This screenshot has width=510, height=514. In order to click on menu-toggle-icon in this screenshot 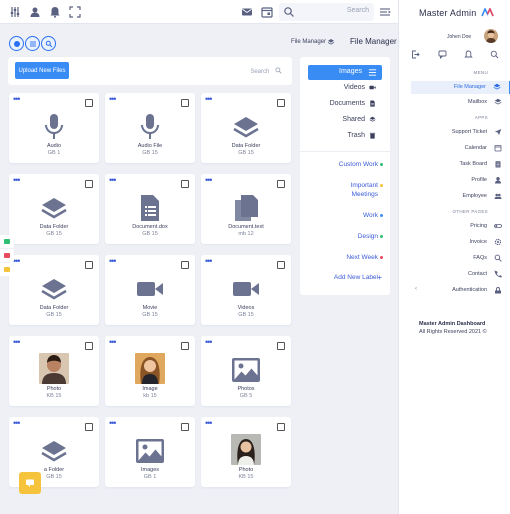, I will do `click(385, 12)`.